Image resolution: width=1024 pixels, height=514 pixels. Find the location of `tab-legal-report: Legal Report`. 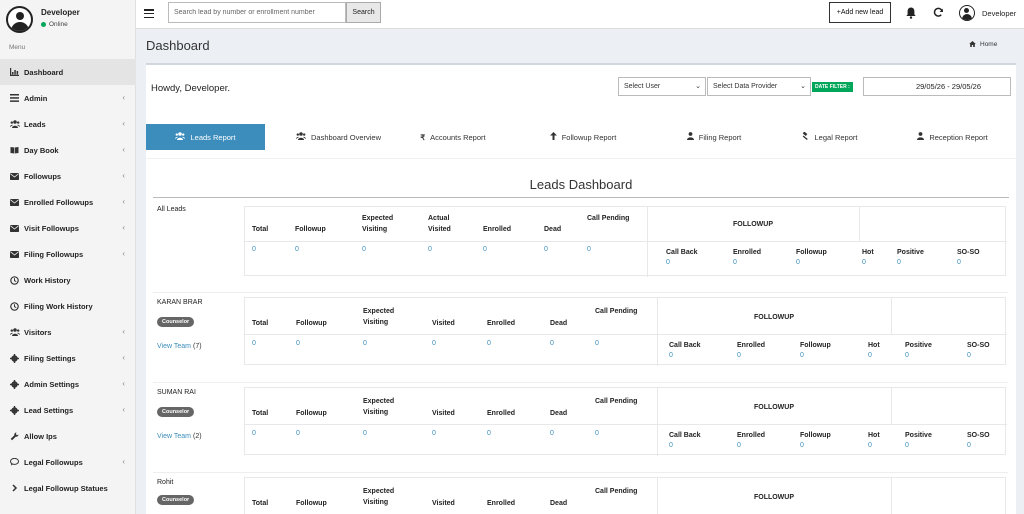

tab-legal-report: Legal Report is located at coordinates (829, 137).